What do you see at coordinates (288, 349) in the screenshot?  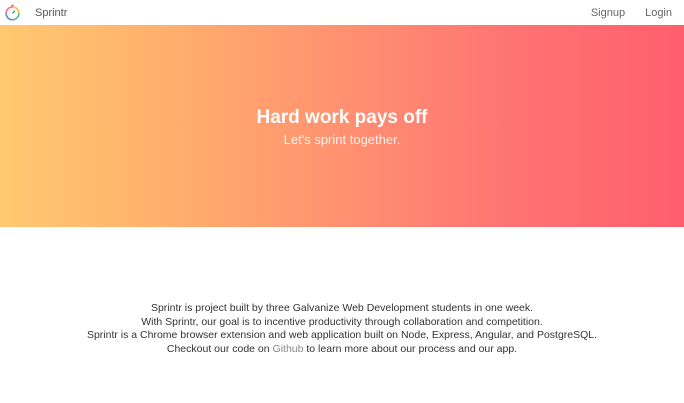 I see `github-link: Github` at bounding box center [288, 349].